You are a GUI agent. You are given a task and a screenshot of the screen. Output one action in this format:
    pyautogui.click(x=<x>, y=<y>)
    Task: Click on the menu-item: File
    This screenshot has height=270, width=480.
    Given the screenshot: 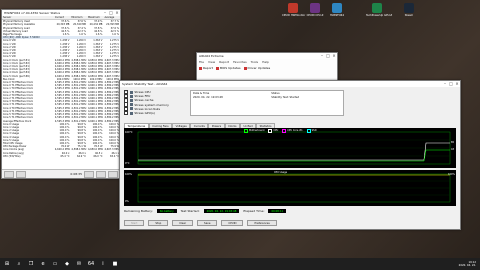 What is the action you would take?
    pyautogui.click(x=201, y=62)
    